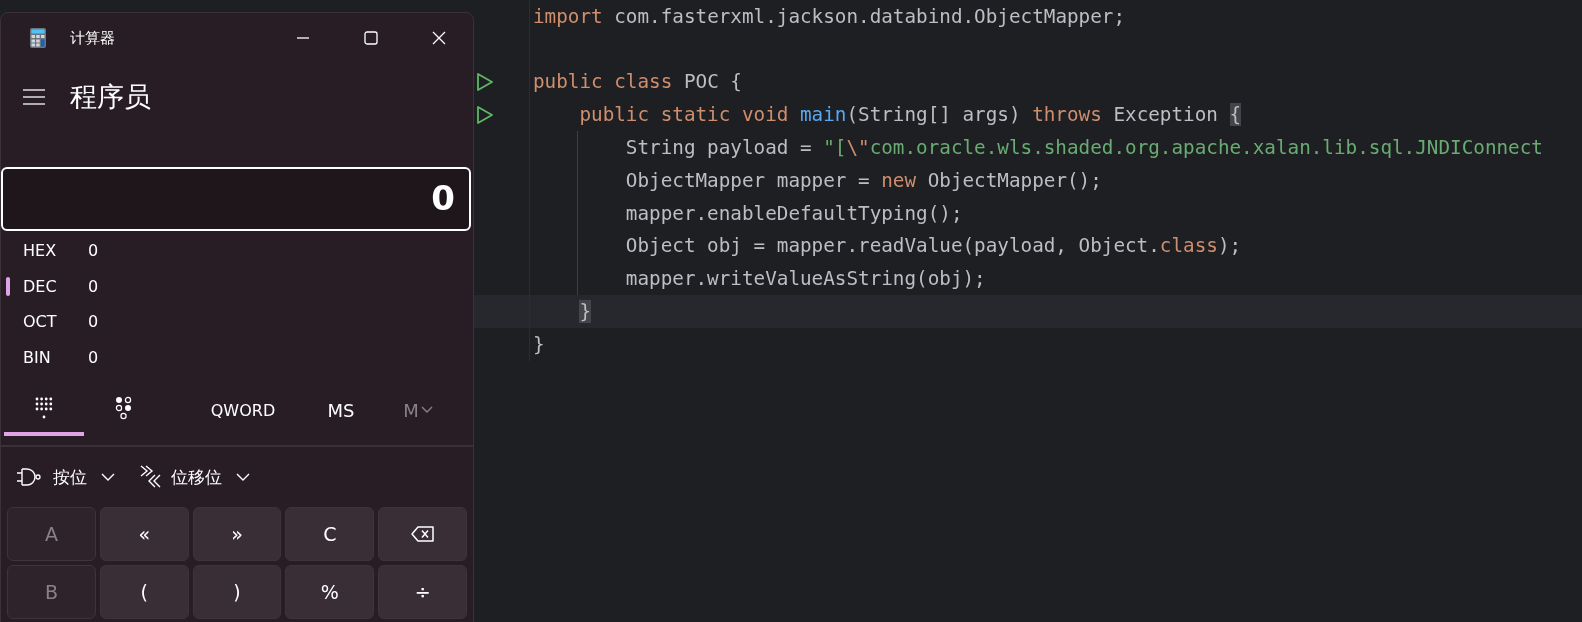  I want to click on calculator-key: %, so click(330, 592).